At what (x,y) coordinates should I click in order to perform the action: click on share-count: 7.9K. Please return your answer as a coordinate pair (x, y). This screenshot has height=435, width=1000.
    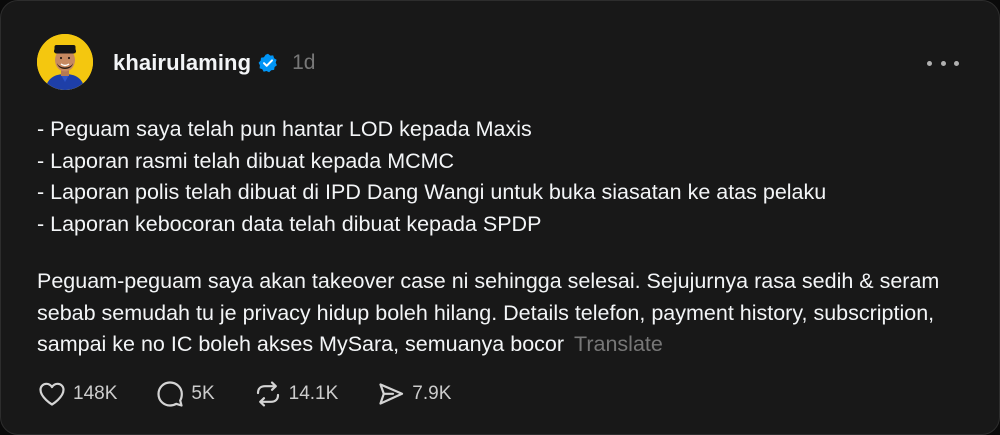
    Looking at the image, I should click on (432, 393).